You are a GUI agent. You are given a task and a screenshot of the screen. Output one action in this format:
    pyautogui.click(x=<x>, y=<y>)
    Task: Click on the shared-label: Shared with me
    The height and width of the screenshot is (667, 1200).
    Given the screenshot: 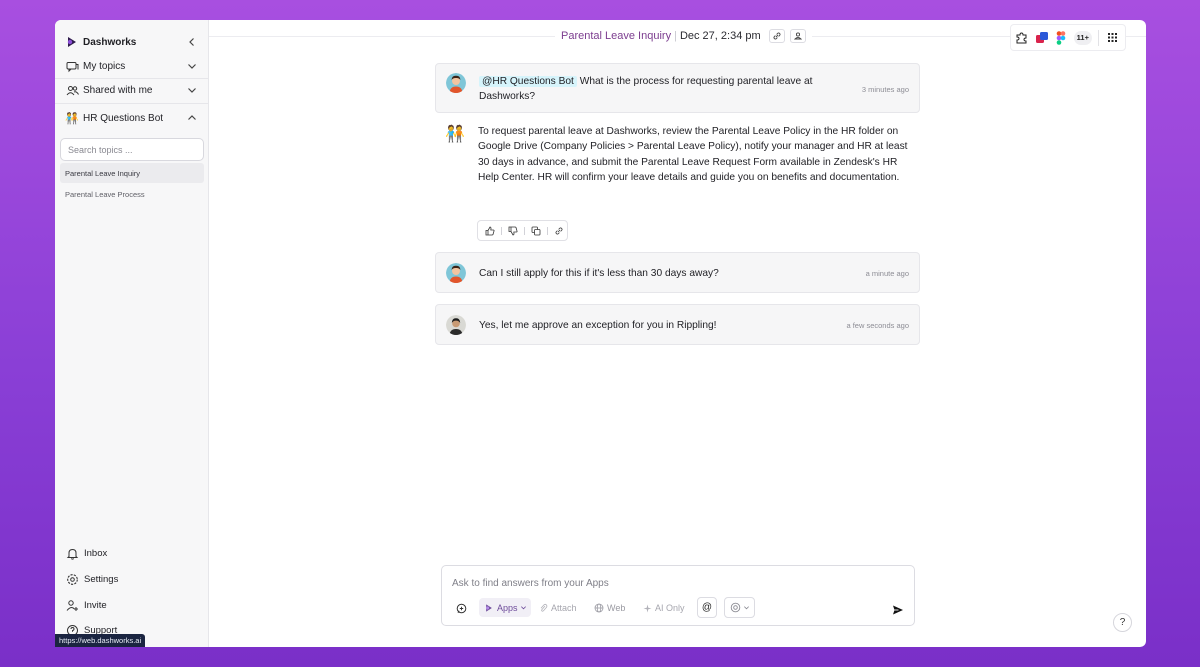 What is the action you would take?
    pyautogui.click(x=118, y=90)
    